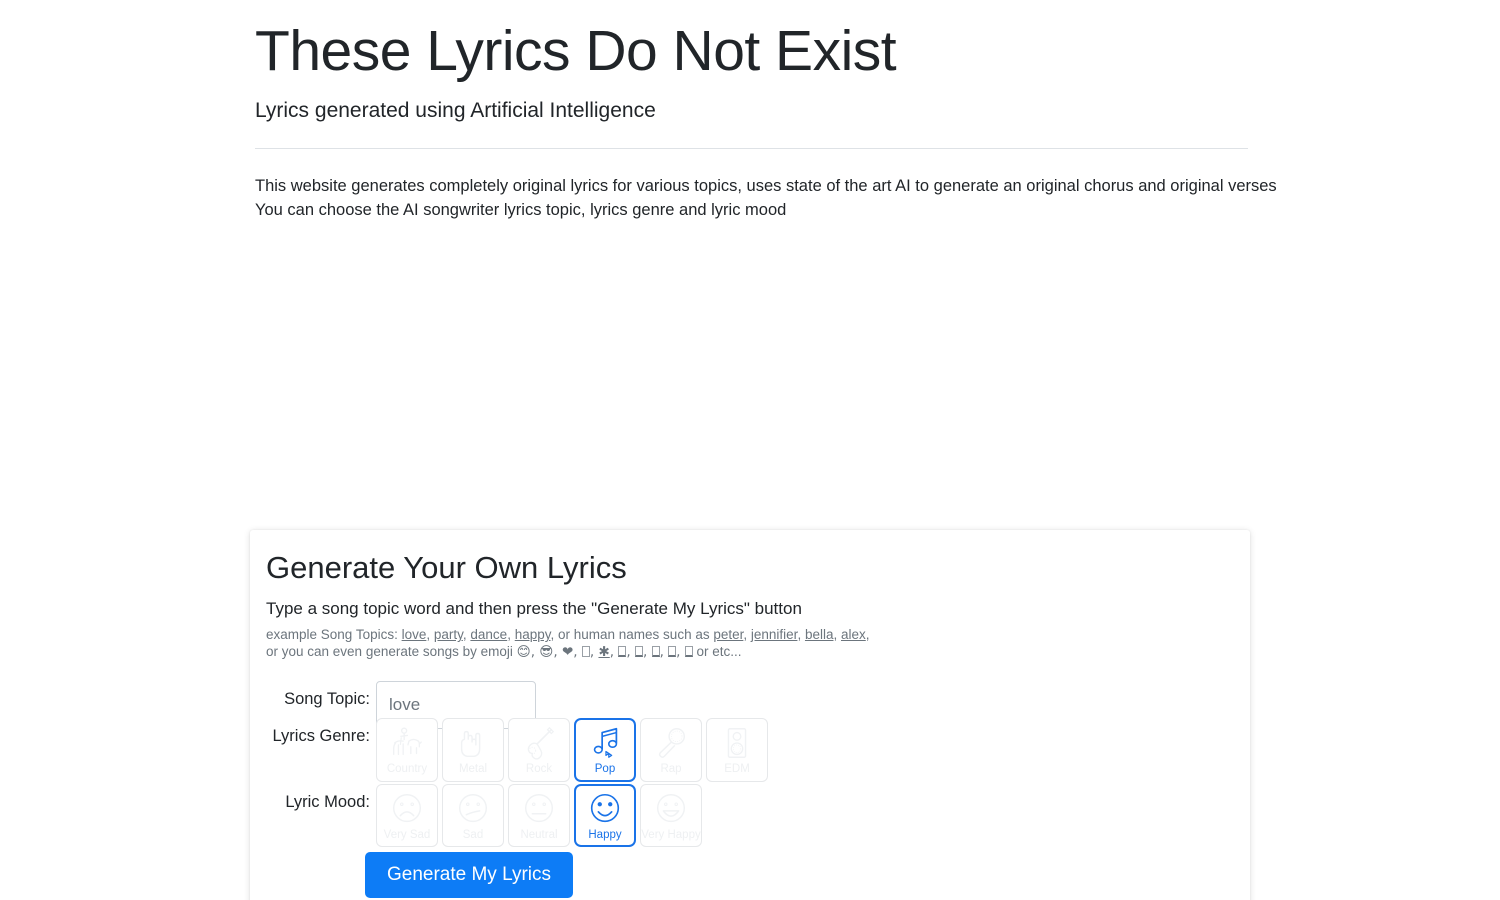 The width and height of the screenshot is (1500, 900). Describe the element at coordinates (671, 769) in the screenshot. I see `genre-label-rap: Rap` at that location.